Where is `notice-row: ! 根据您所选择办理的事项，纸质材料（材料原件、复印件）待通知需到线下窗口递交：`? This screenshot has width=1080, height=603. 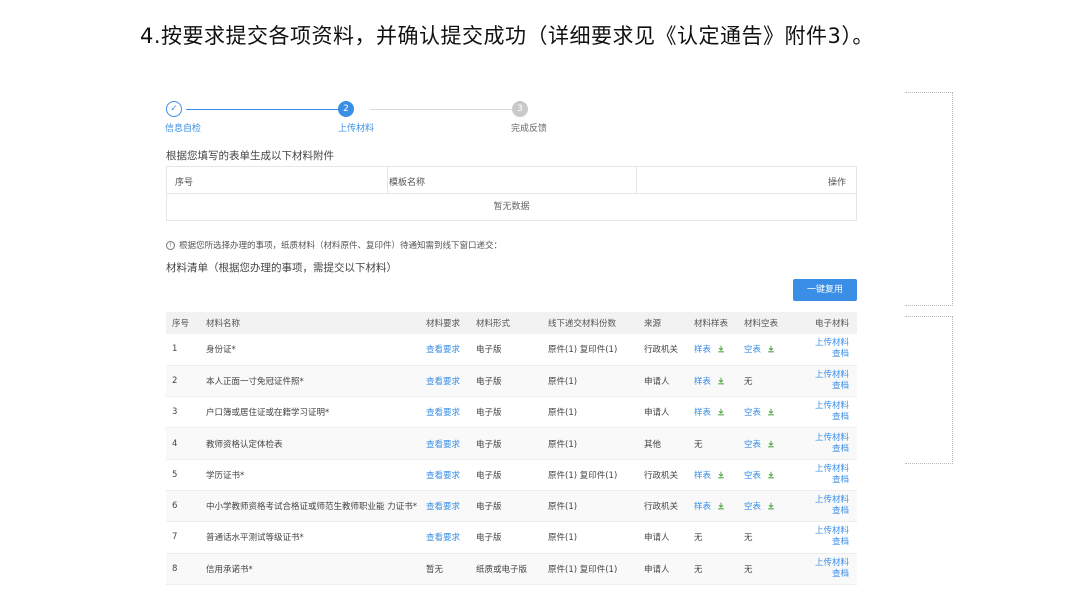
notice-row: ! 根据您所选择办理的事项，纸质材料（材料原件、复印件）待通知需到线下窗口递交： is located at coordinates (334, 245).